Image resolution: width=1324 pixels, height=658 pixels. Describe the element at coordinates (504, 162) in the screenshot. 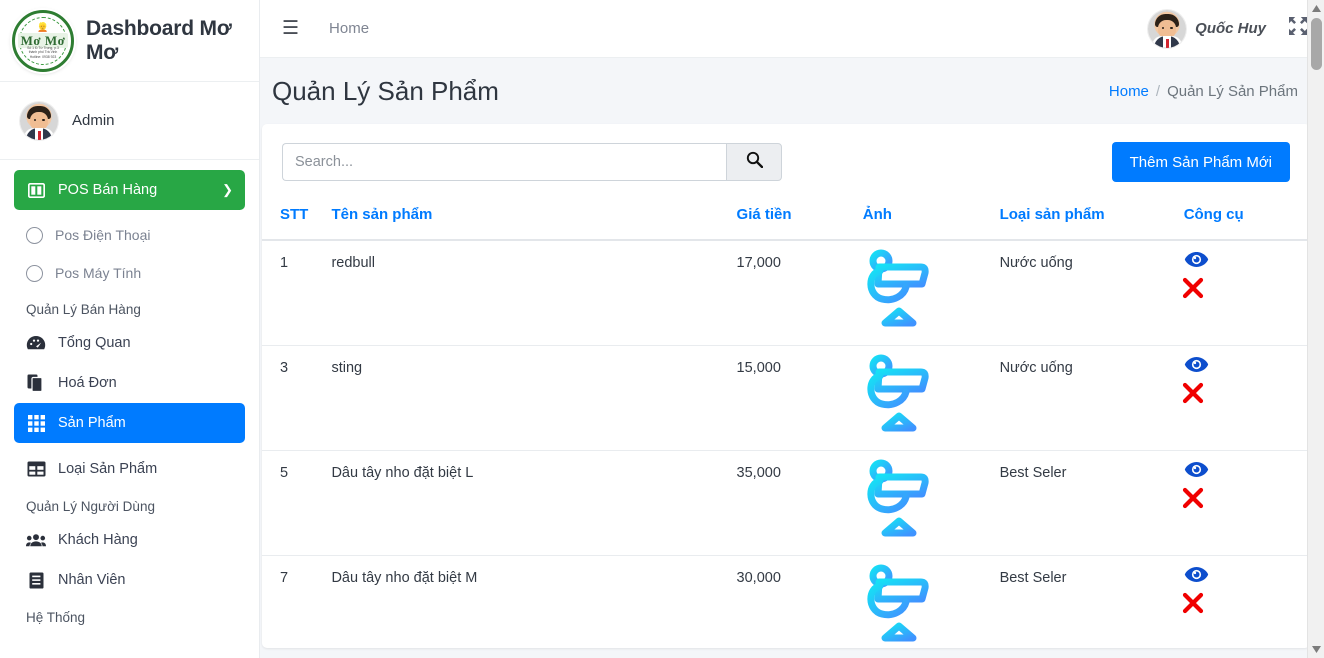

I see `search-input` at that location.